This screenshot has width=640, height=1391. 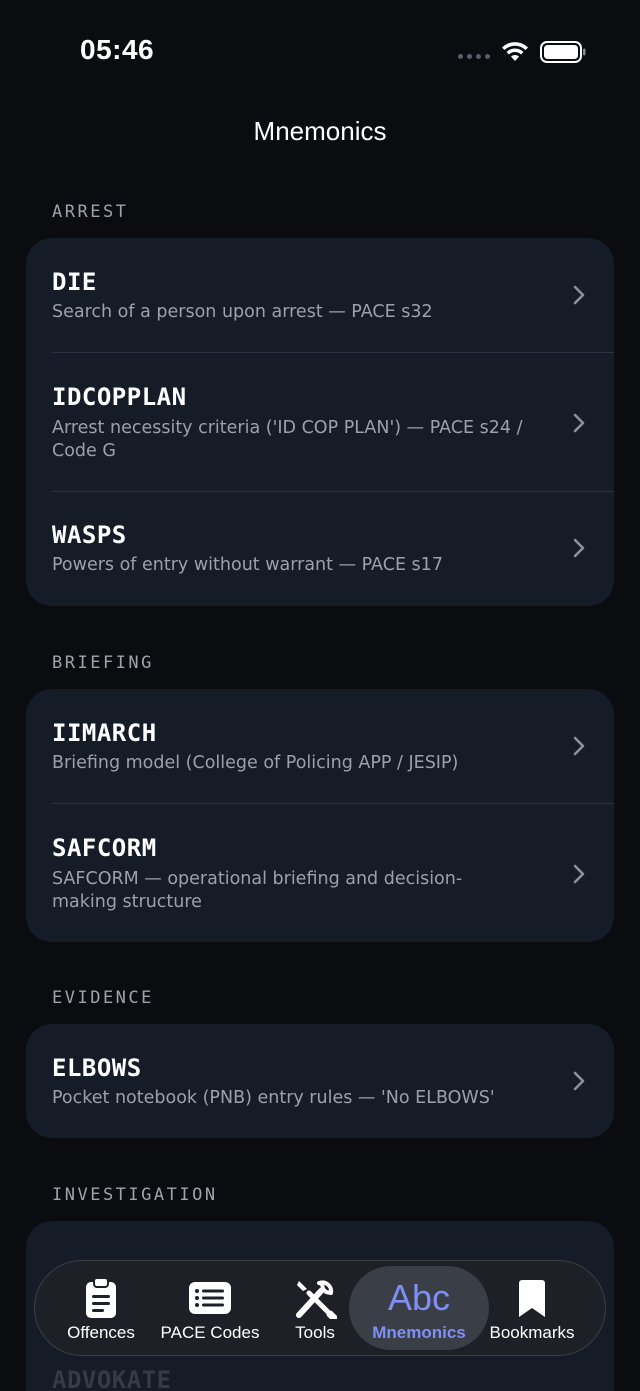 What do you see at coordinates (316, 1299) in the screenshot?
I see `wrench-screwdriver-icon` at bounding box center [316, 1299].